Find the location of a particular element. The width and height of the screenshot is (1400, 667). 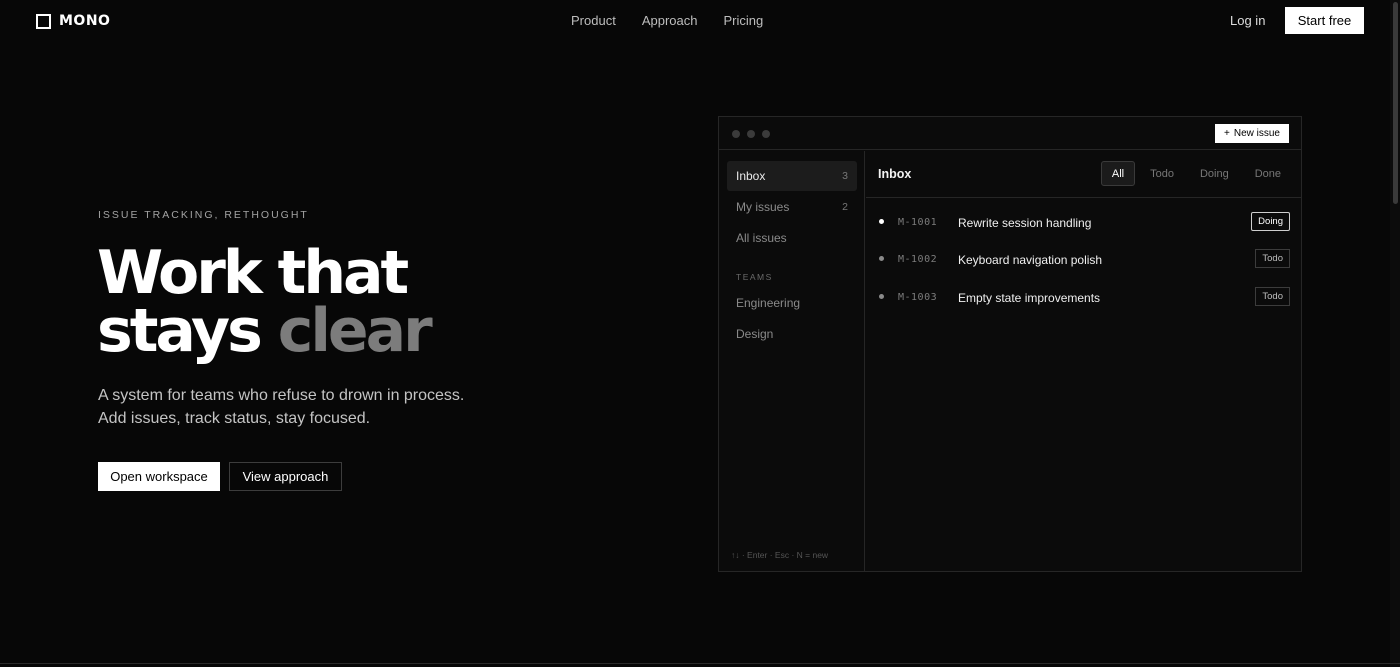

sidebar-item-label: All issues is located at coordinates (761, 238).